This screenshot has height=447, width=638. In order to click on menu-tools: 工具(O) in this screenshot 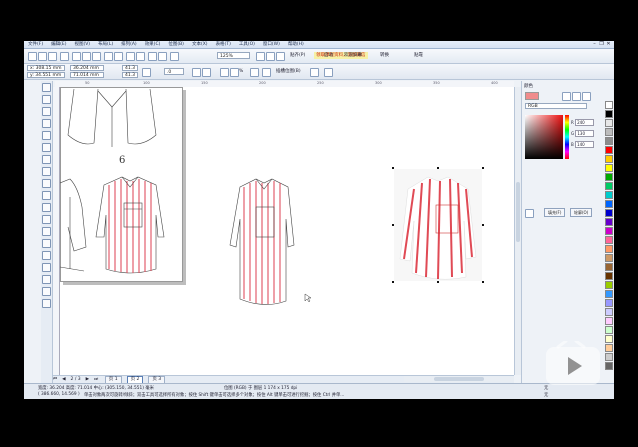, I will do `click(247, 44)`.